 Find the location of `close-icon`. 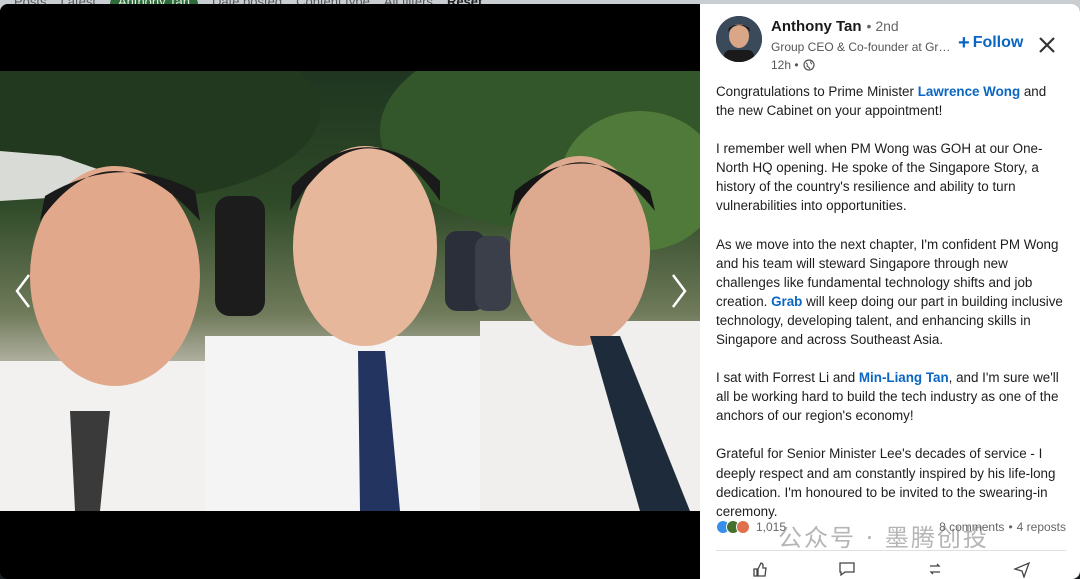

close-icon is located at coordinates (1047, 45).